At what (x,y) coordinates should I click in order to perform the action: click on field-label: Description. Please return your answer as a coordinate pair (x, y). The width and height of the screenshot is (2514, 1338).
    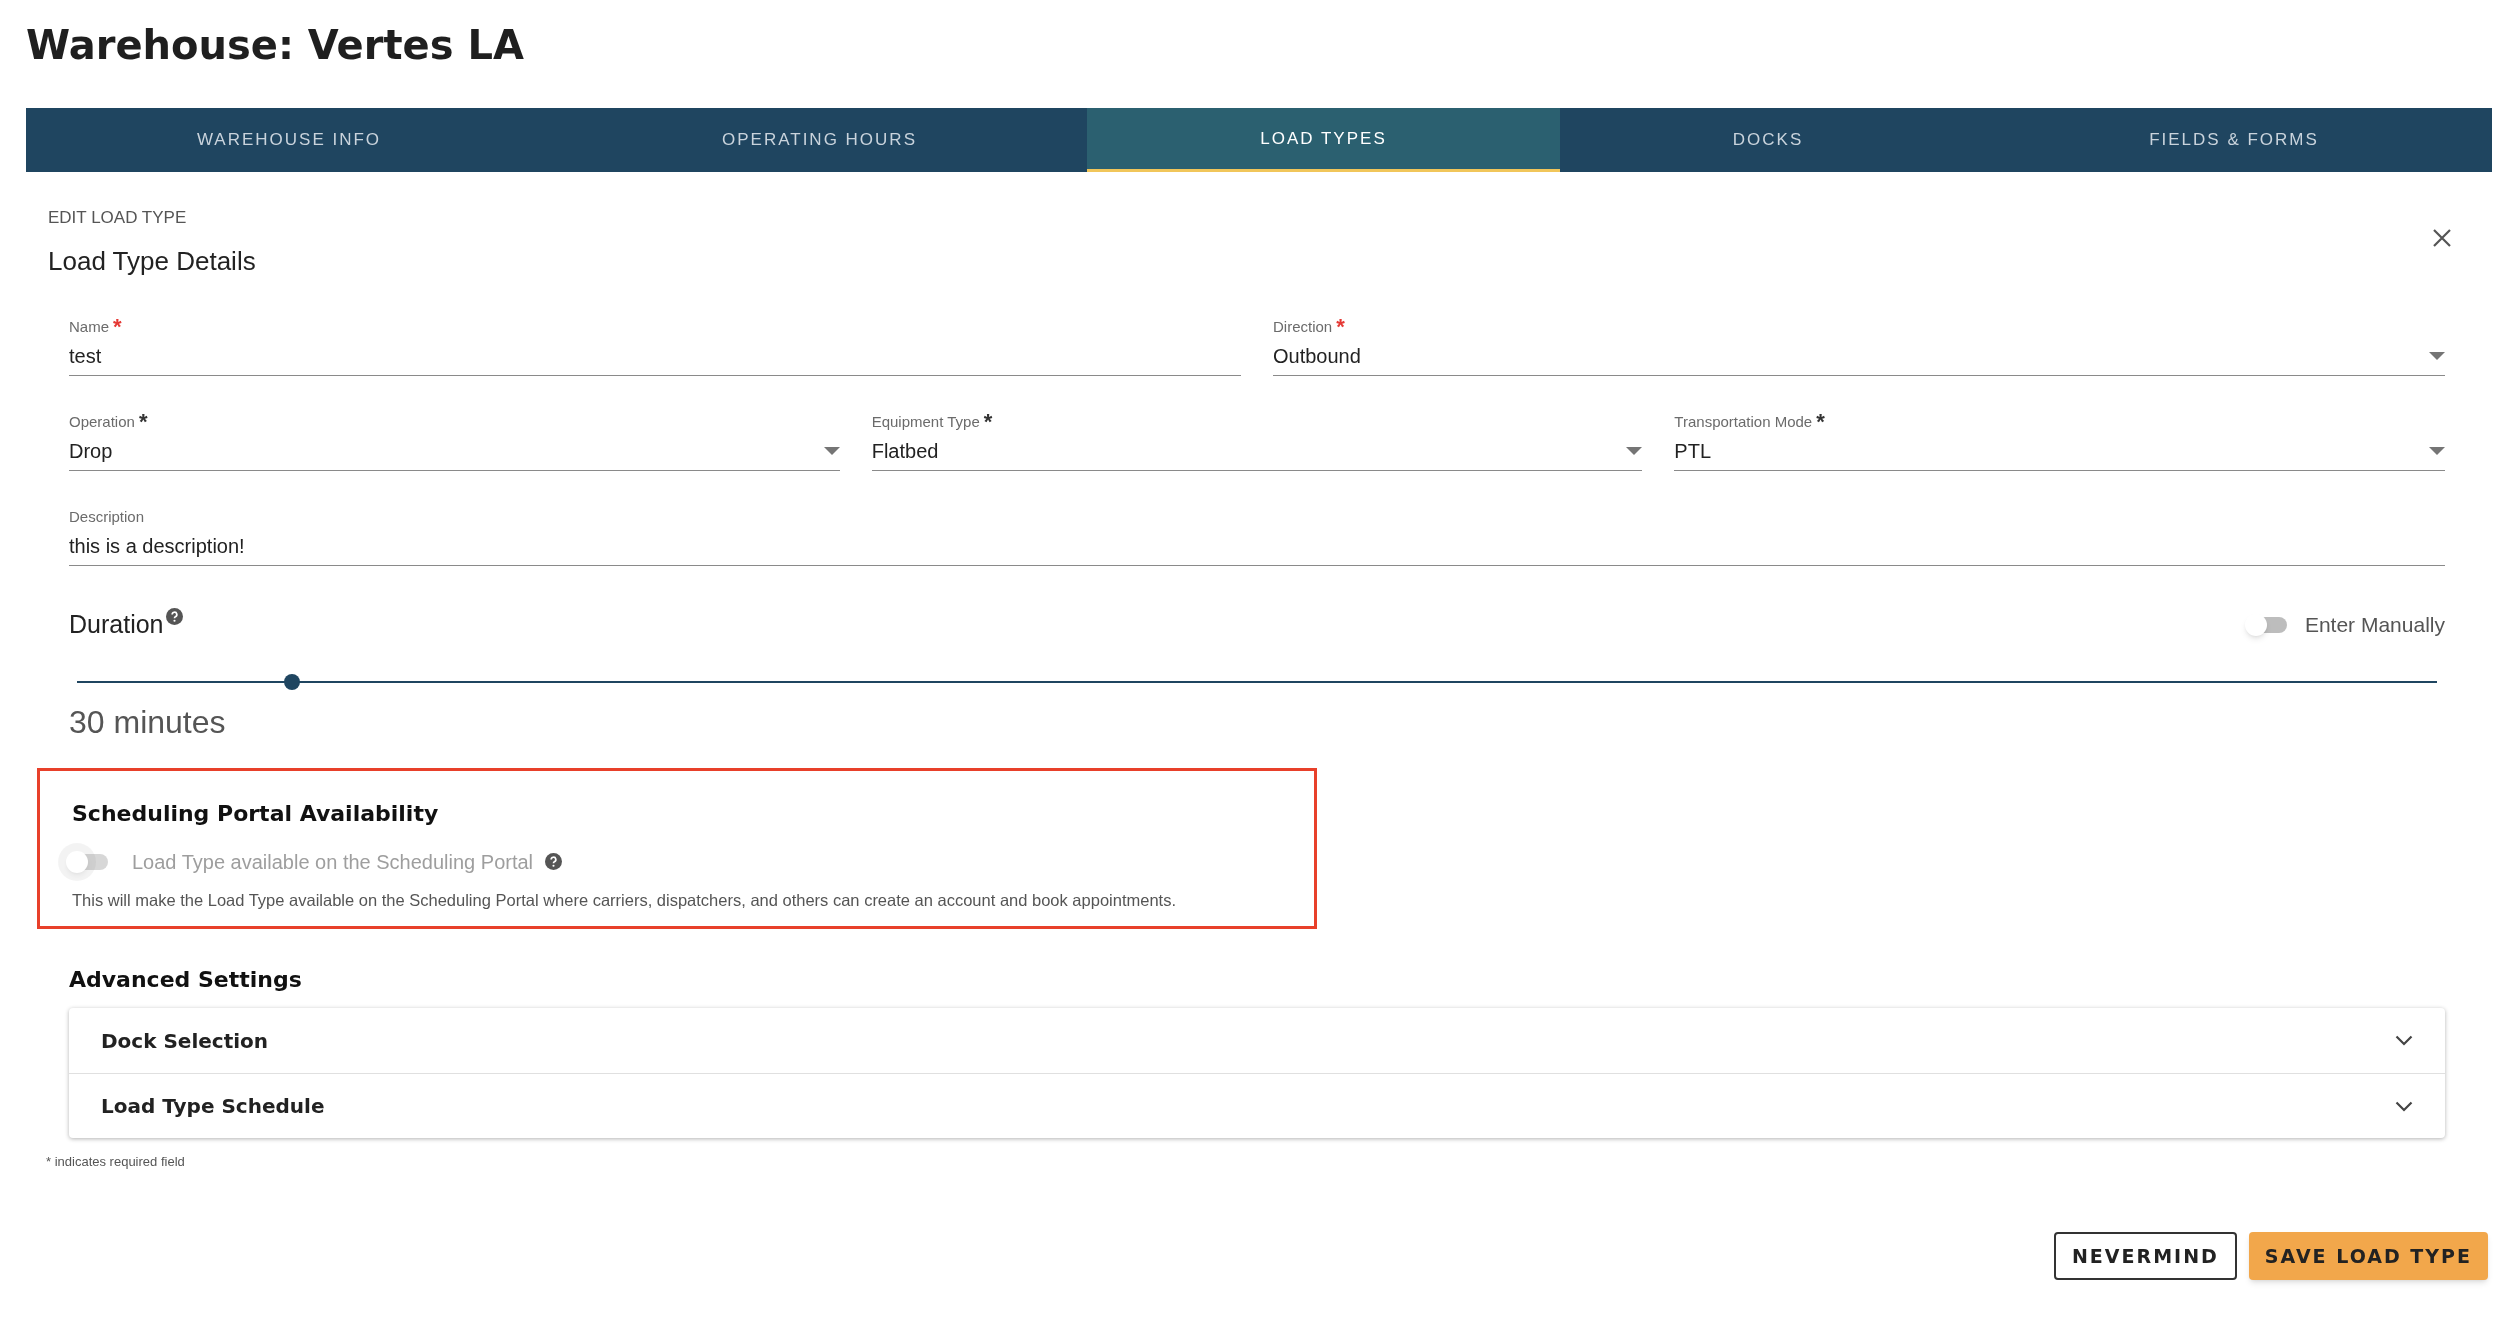
    Looking at the image, I should click on (107, 517).